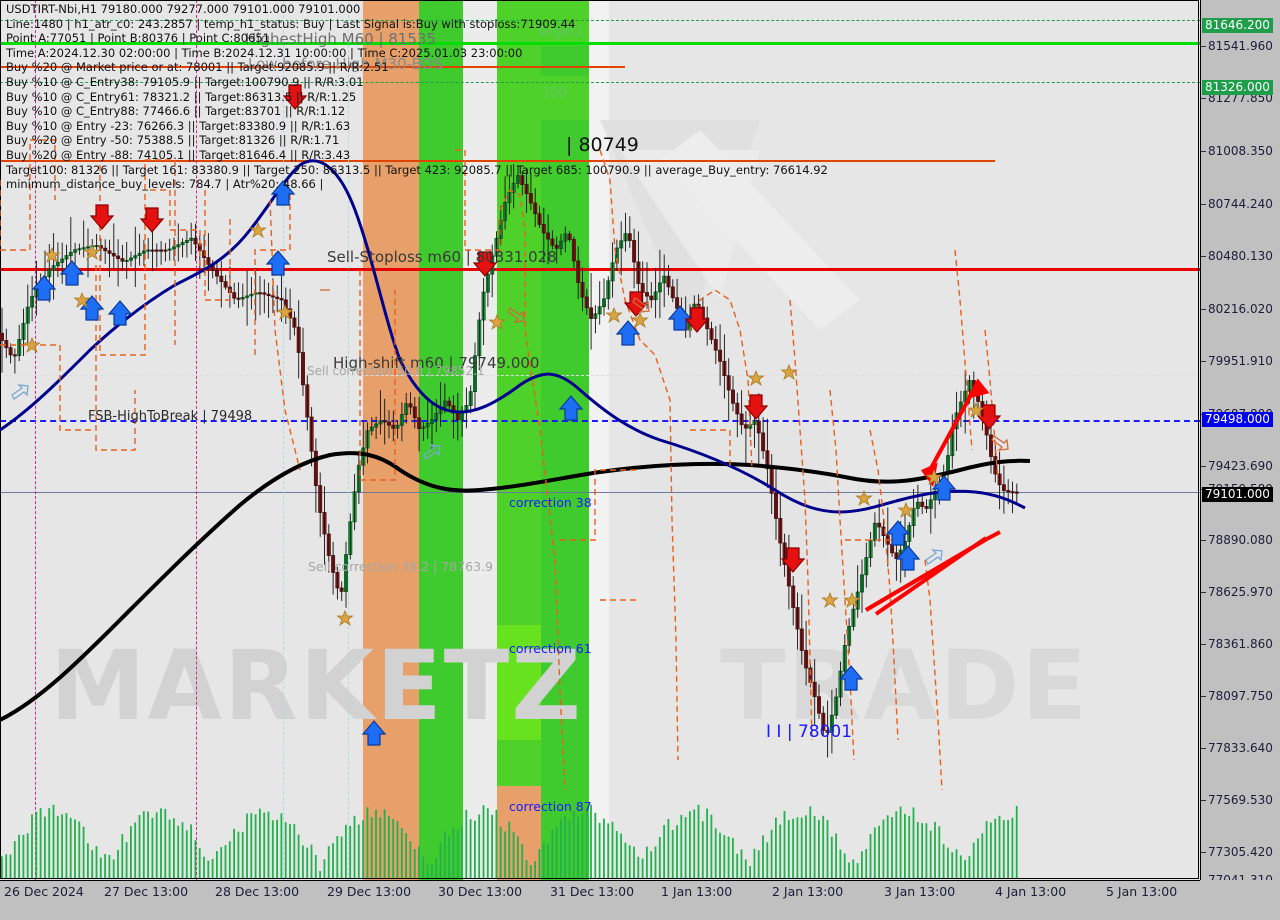 The height and width of the screenshot is (920, 1280). What do you see at coordinates (1240, 309) in the screenshot?
I see `price-tick-label: 80216.020` at bounding box center [1240, 309].